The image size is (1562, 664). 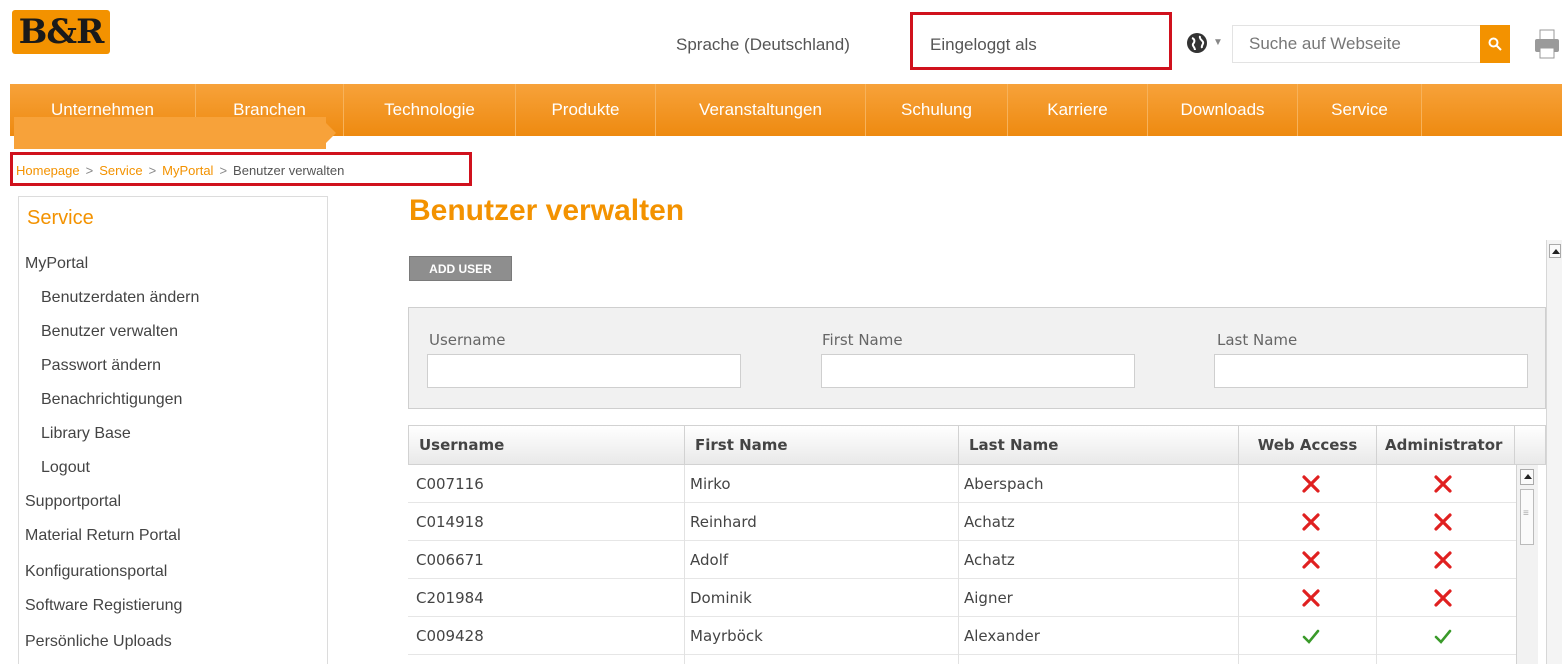 What do you see at coordinates (96, 572) in the screenshot?
I see `sidebar-item-konfigurationsportal: Konfigurationsportal` at bounding box center [96, 572].